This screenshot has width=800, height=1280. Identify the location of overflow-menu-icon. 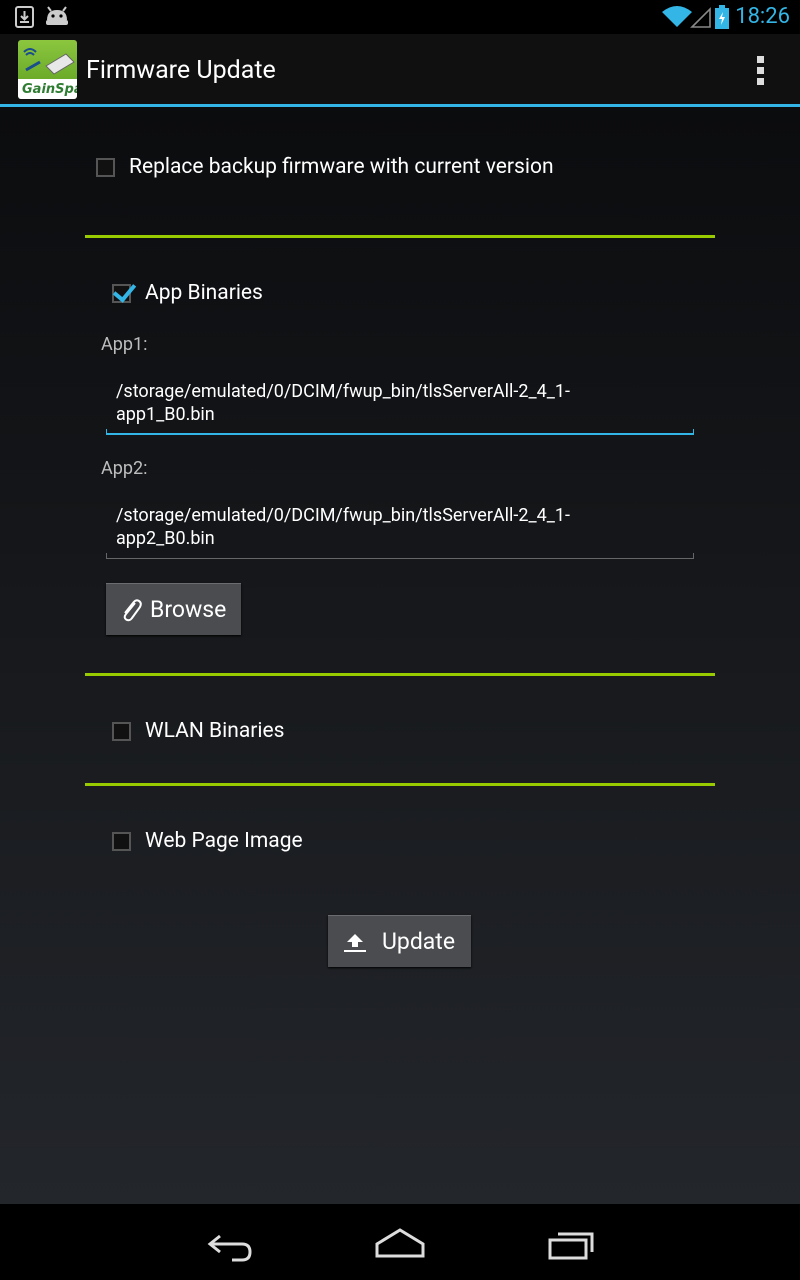
(761, 71).